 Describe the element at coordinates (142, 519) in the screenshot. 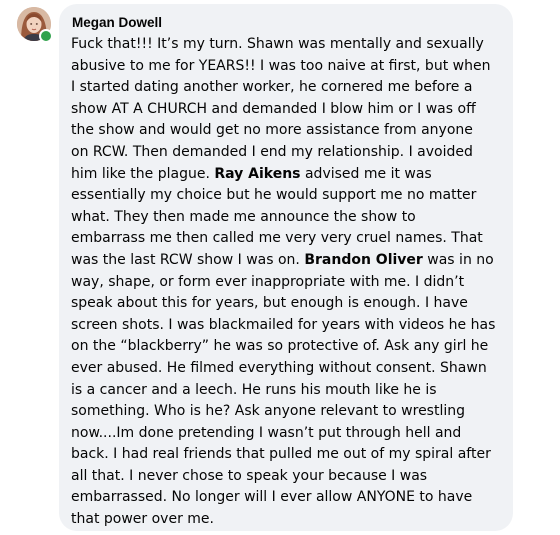

I see `comment-text-segment: that power over me.` at that location.